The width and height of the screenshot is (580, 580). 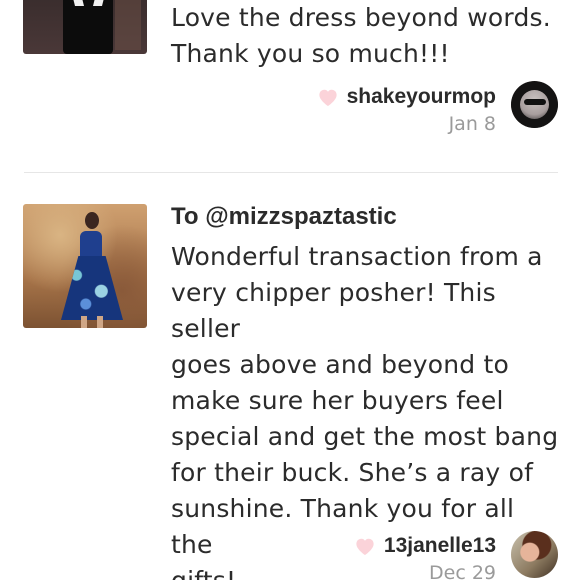 I want to click on photo-dress, so click(x=92, y=288).